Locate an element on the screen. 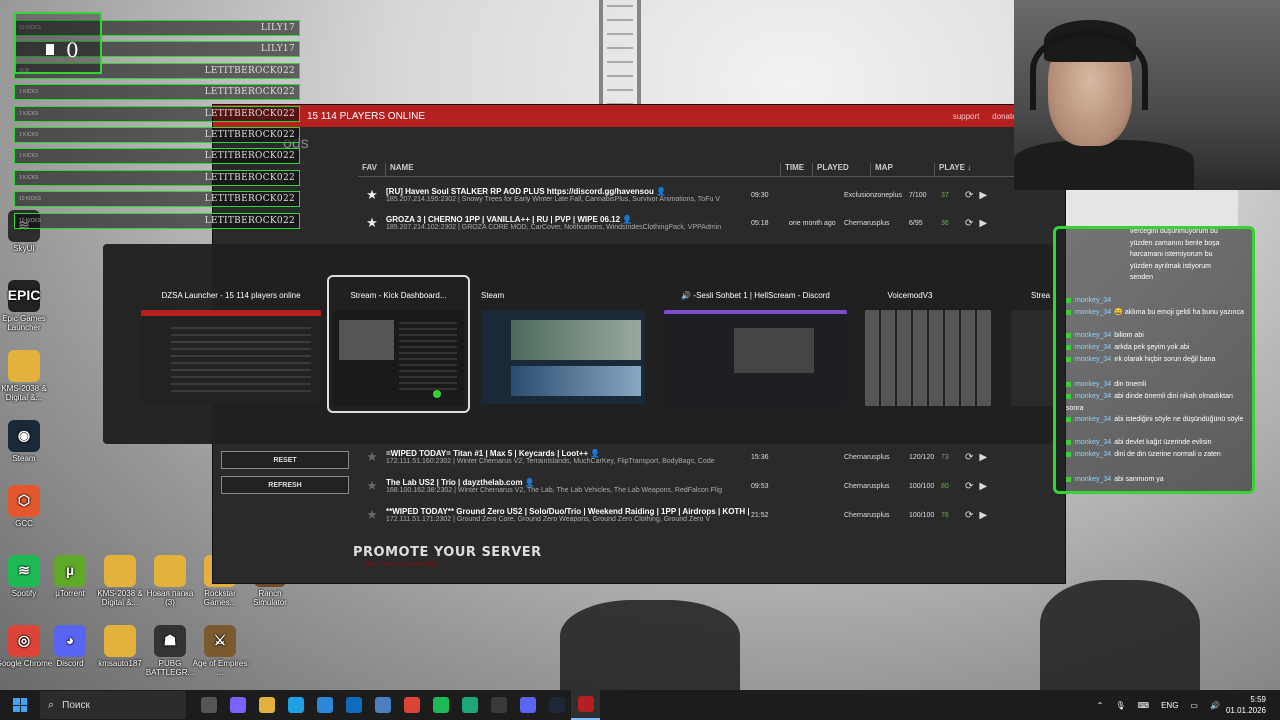 The height and width of the screenshot is (720, 1280). app-icon is located at coordinates (120, 571).